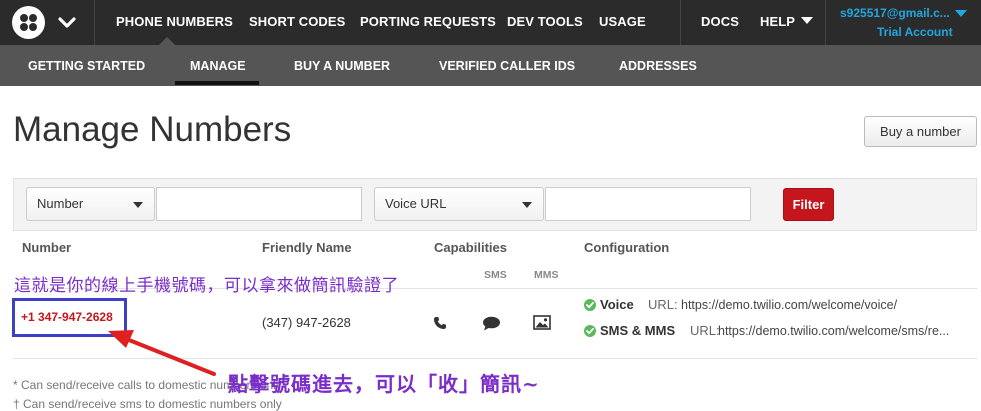 The height and width of the screenshot is (411, 981). What do you see at coordinates (384, 384) in the screenshot?
I see `annotation-bottom-text: 點擊號碼進去，可以「收」簡訊~` at bounding box center [384, 384].